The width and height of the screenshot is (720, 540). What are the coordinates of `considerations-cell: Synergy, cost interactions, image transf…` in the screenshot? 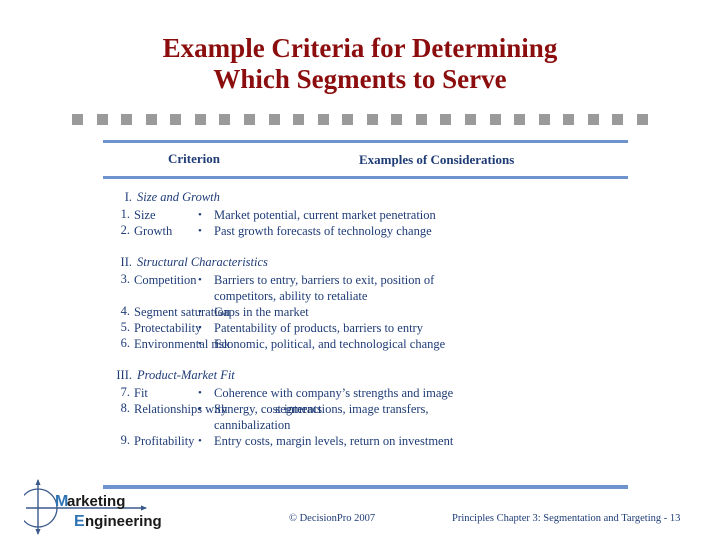 It's located at (453, 417).